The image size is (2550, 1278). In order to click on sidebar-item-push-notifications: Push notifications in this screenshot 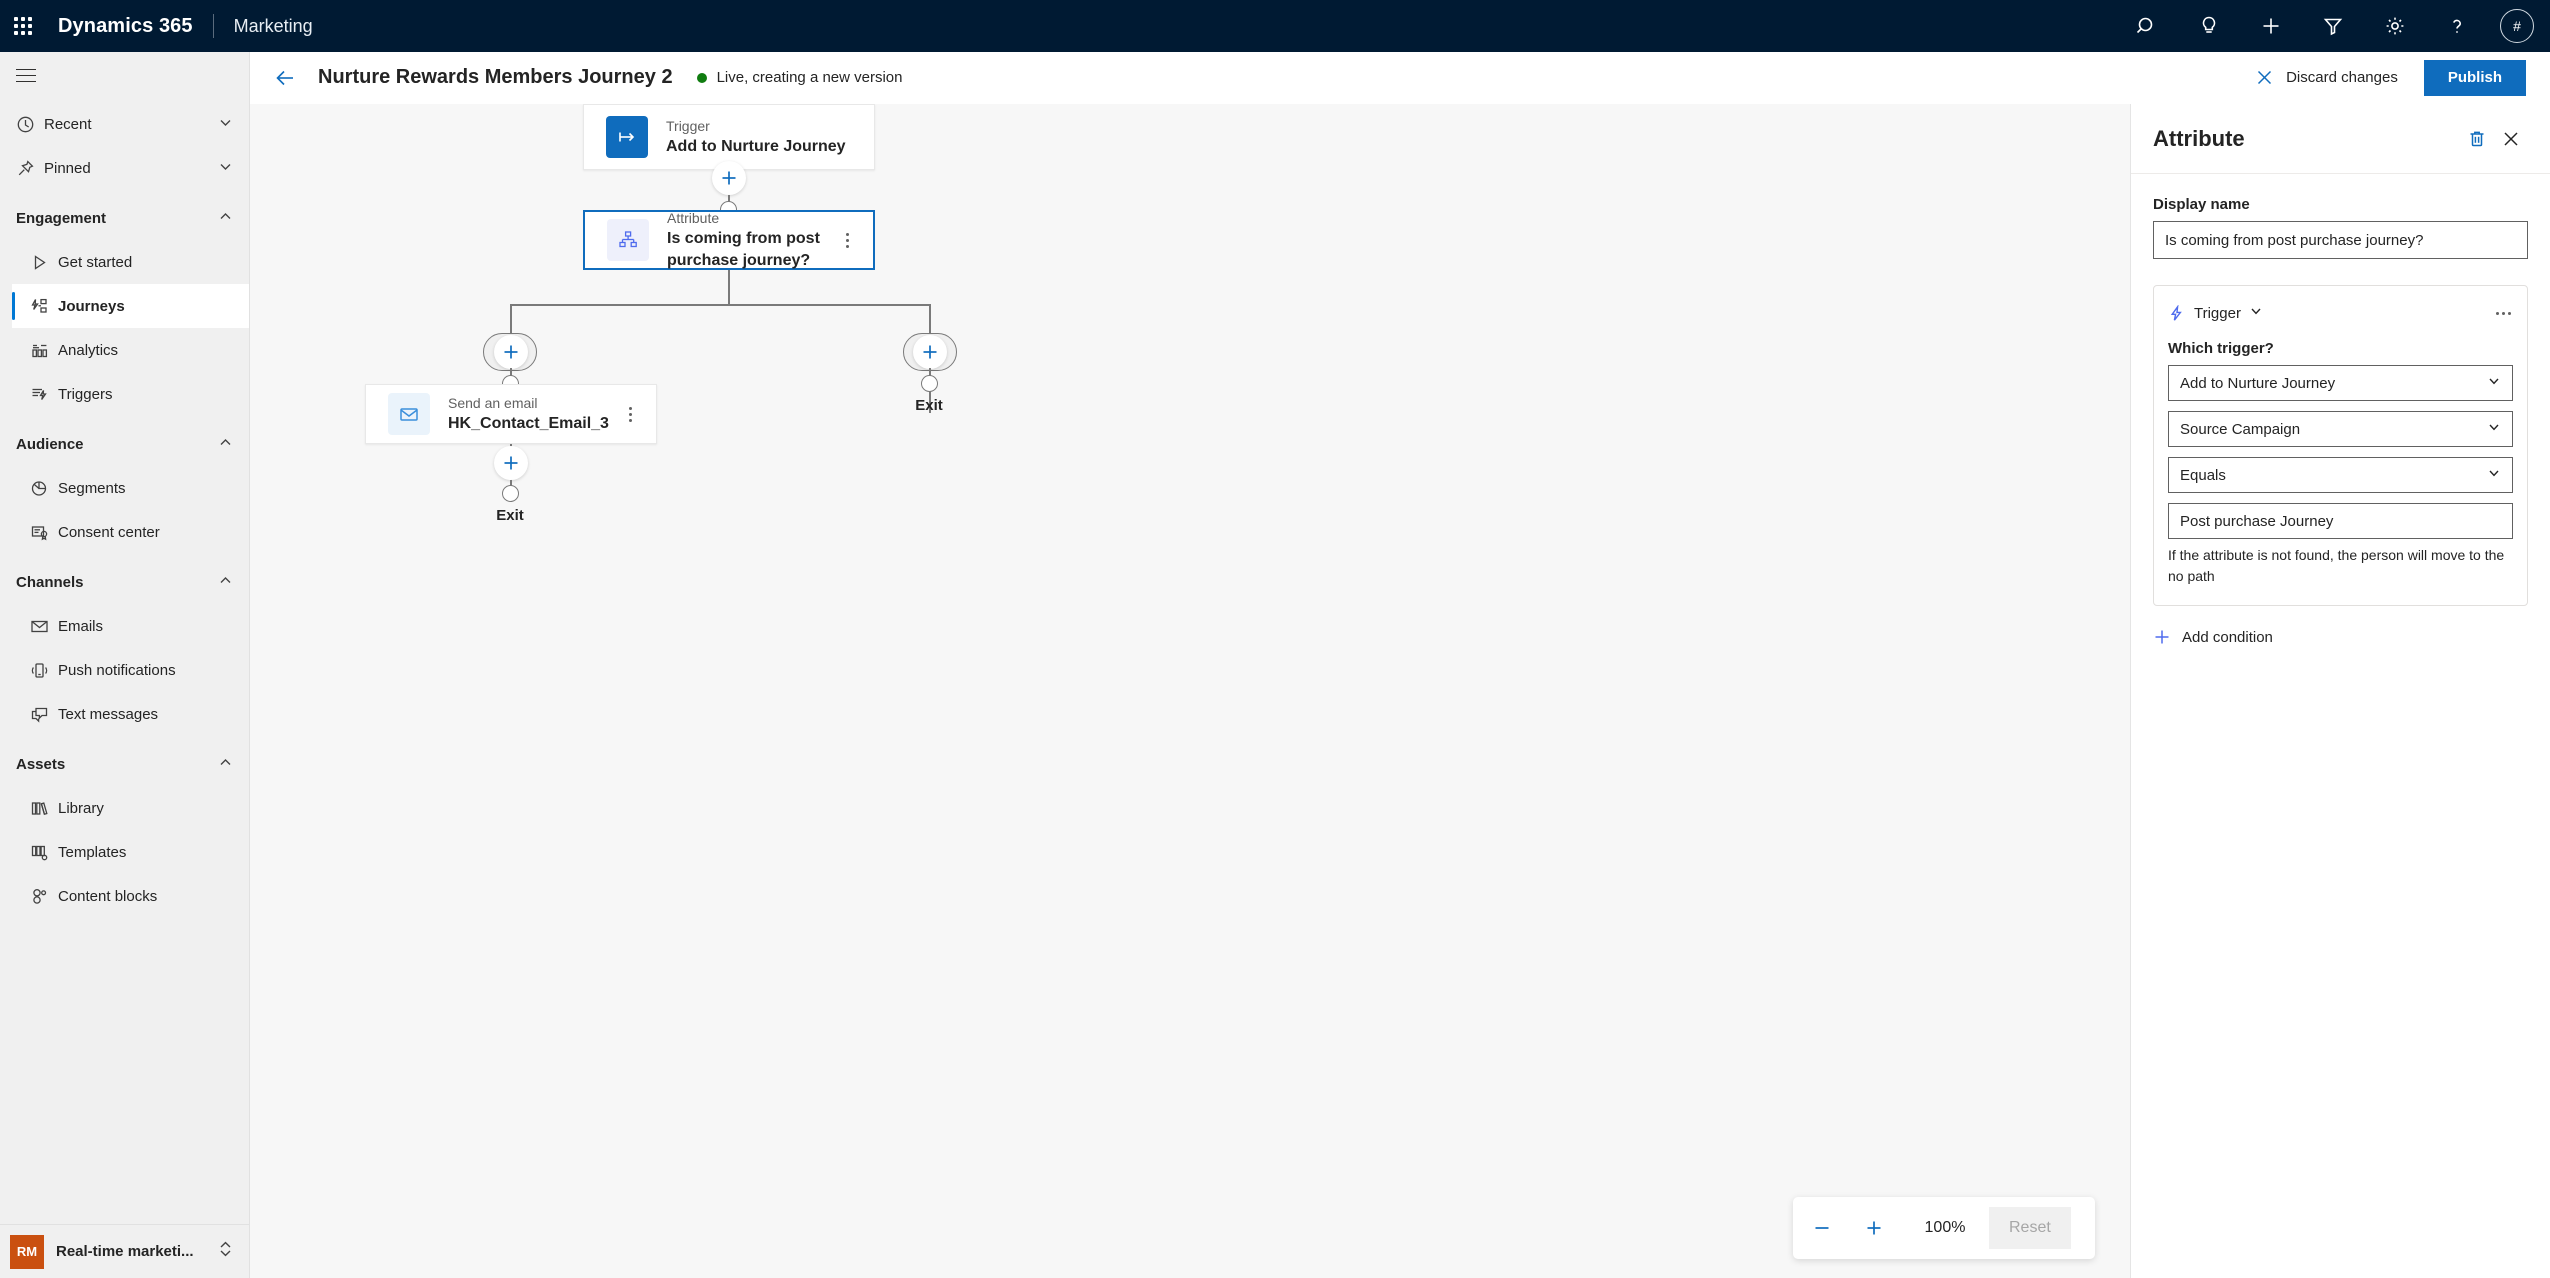, I will do `click(130, 670)`.